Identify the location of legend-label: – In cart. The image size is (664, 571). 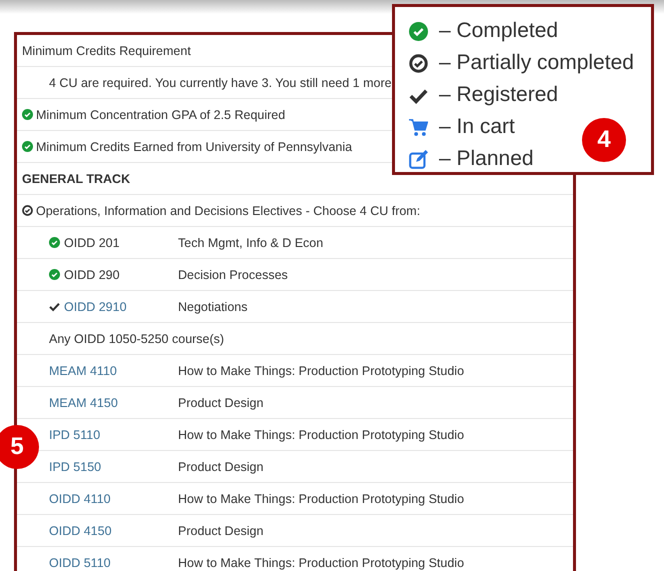
(477, 127).